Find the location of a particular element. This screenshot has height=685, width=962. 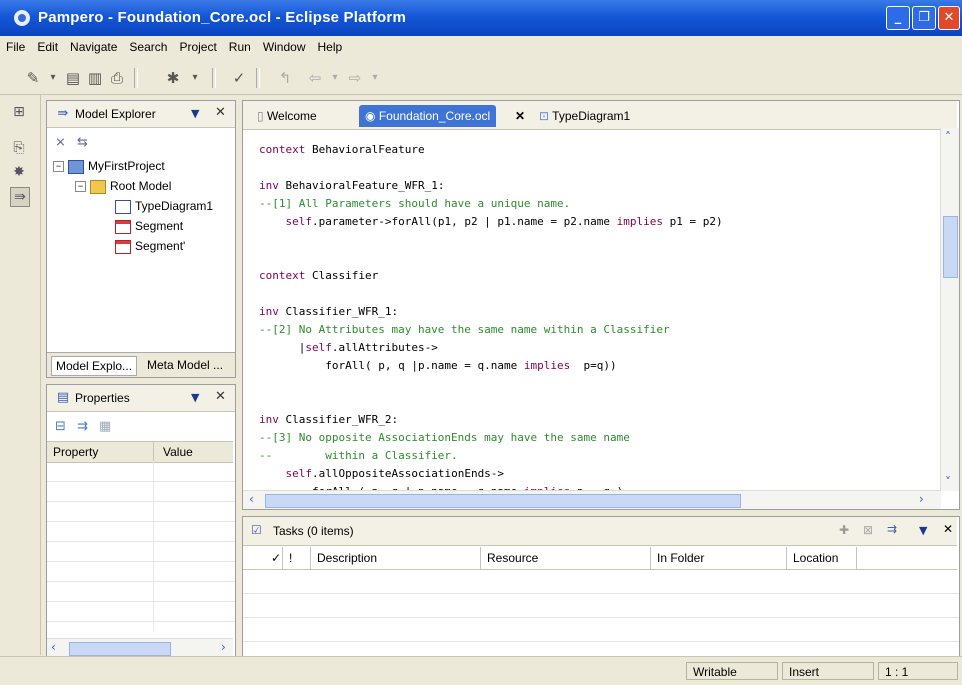

run-icon: ✱ is located at coordinates (173, 78).